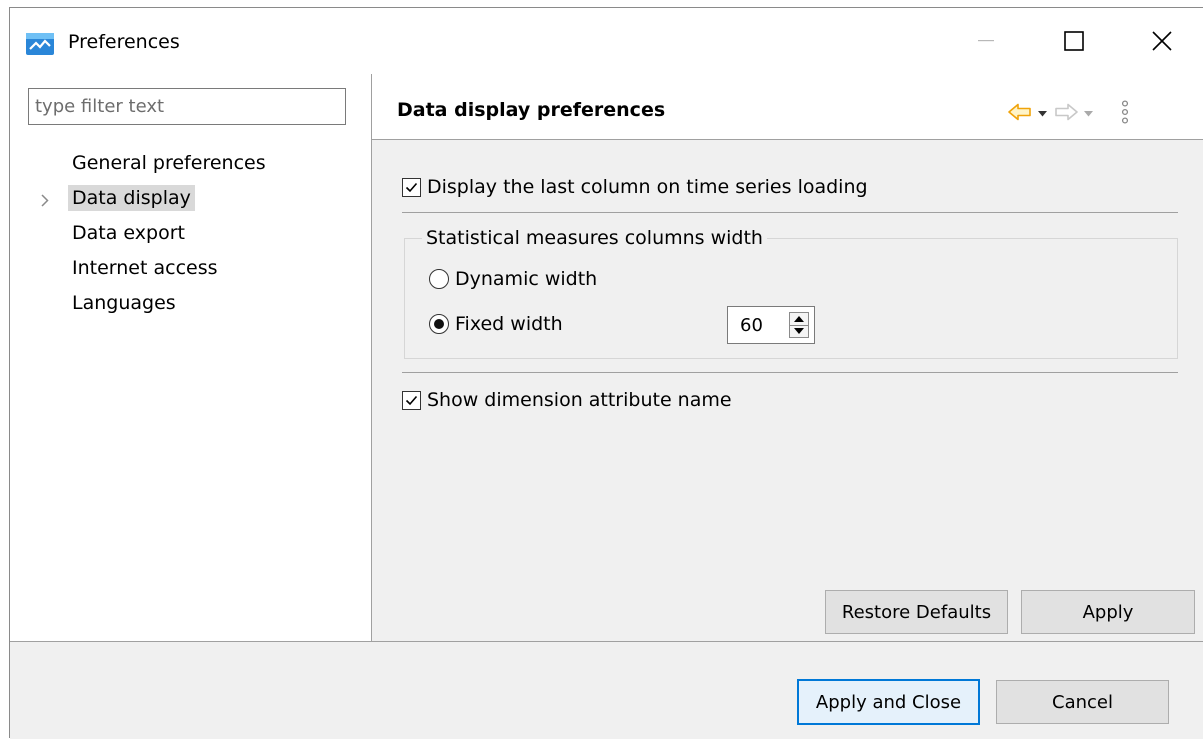  Describe the element at coordinates (45, 200) in the screenshot. I see `chevron-right-icon` at that location.